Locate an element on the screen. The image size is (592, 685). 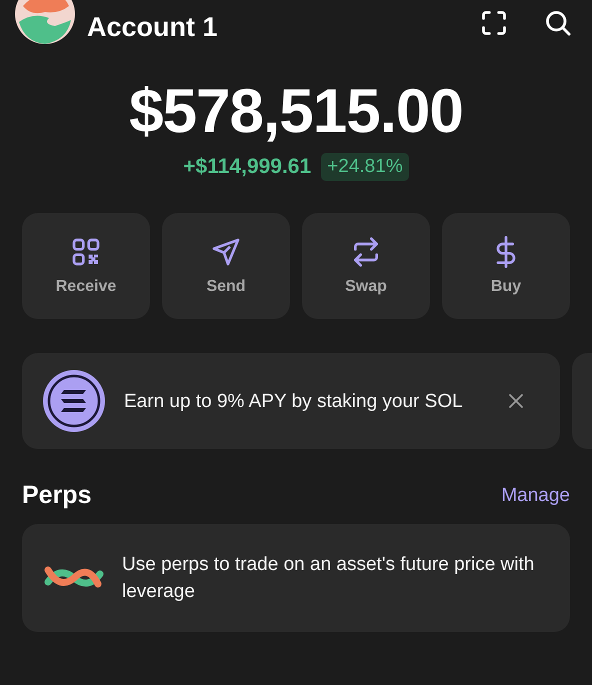
action-button: Receive is located at coordinates (86, 266).